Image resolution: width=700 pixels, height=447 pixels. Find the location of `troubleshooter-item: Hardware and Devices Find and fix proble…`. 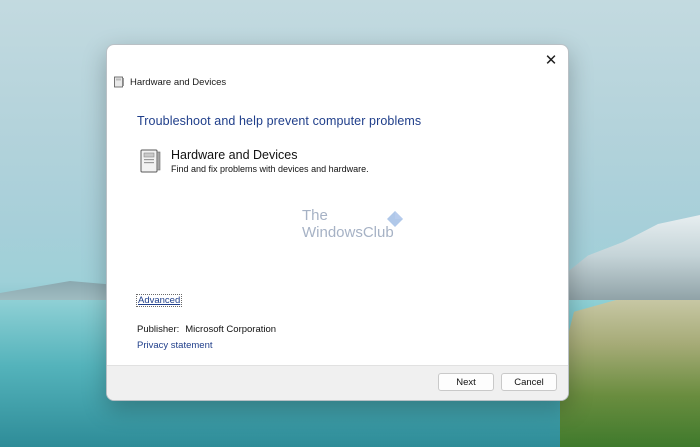

troubleshooter-item: Hardware and Devices Find and fix proble… is located at coordinates (253, 161).